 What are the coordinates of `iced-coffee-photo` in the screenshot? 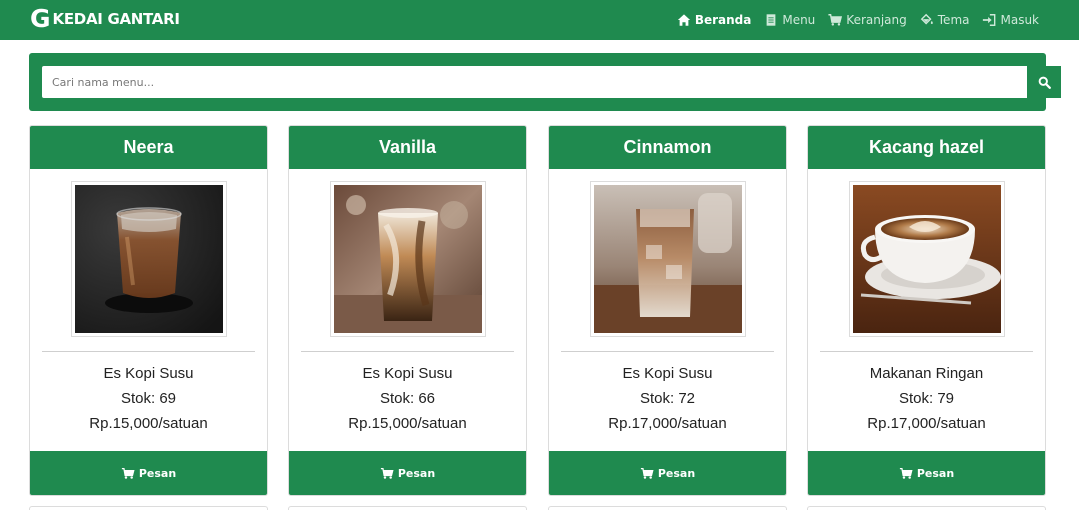 It's located at (148, 259).